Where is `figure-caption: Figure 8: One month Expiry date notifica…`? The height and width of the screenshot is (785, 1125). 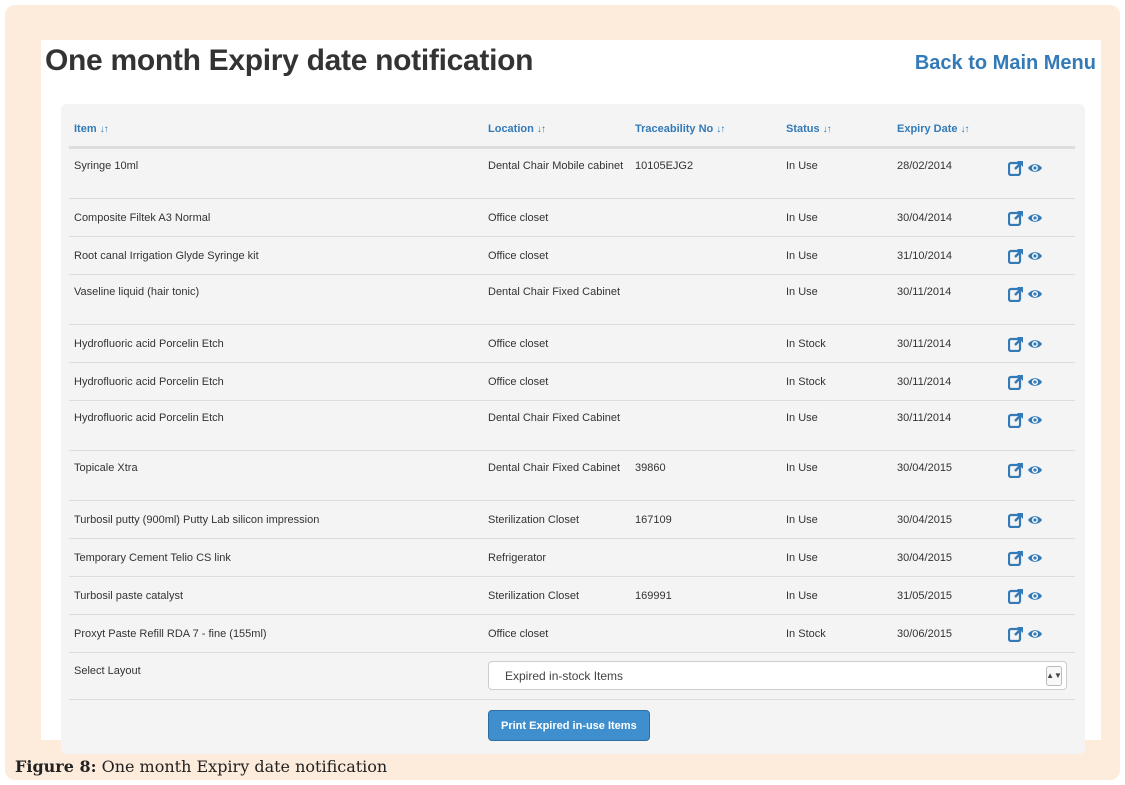 figure-caption: Figure 8: One month Expiry date notifica… is located at coordinates (201, 766).